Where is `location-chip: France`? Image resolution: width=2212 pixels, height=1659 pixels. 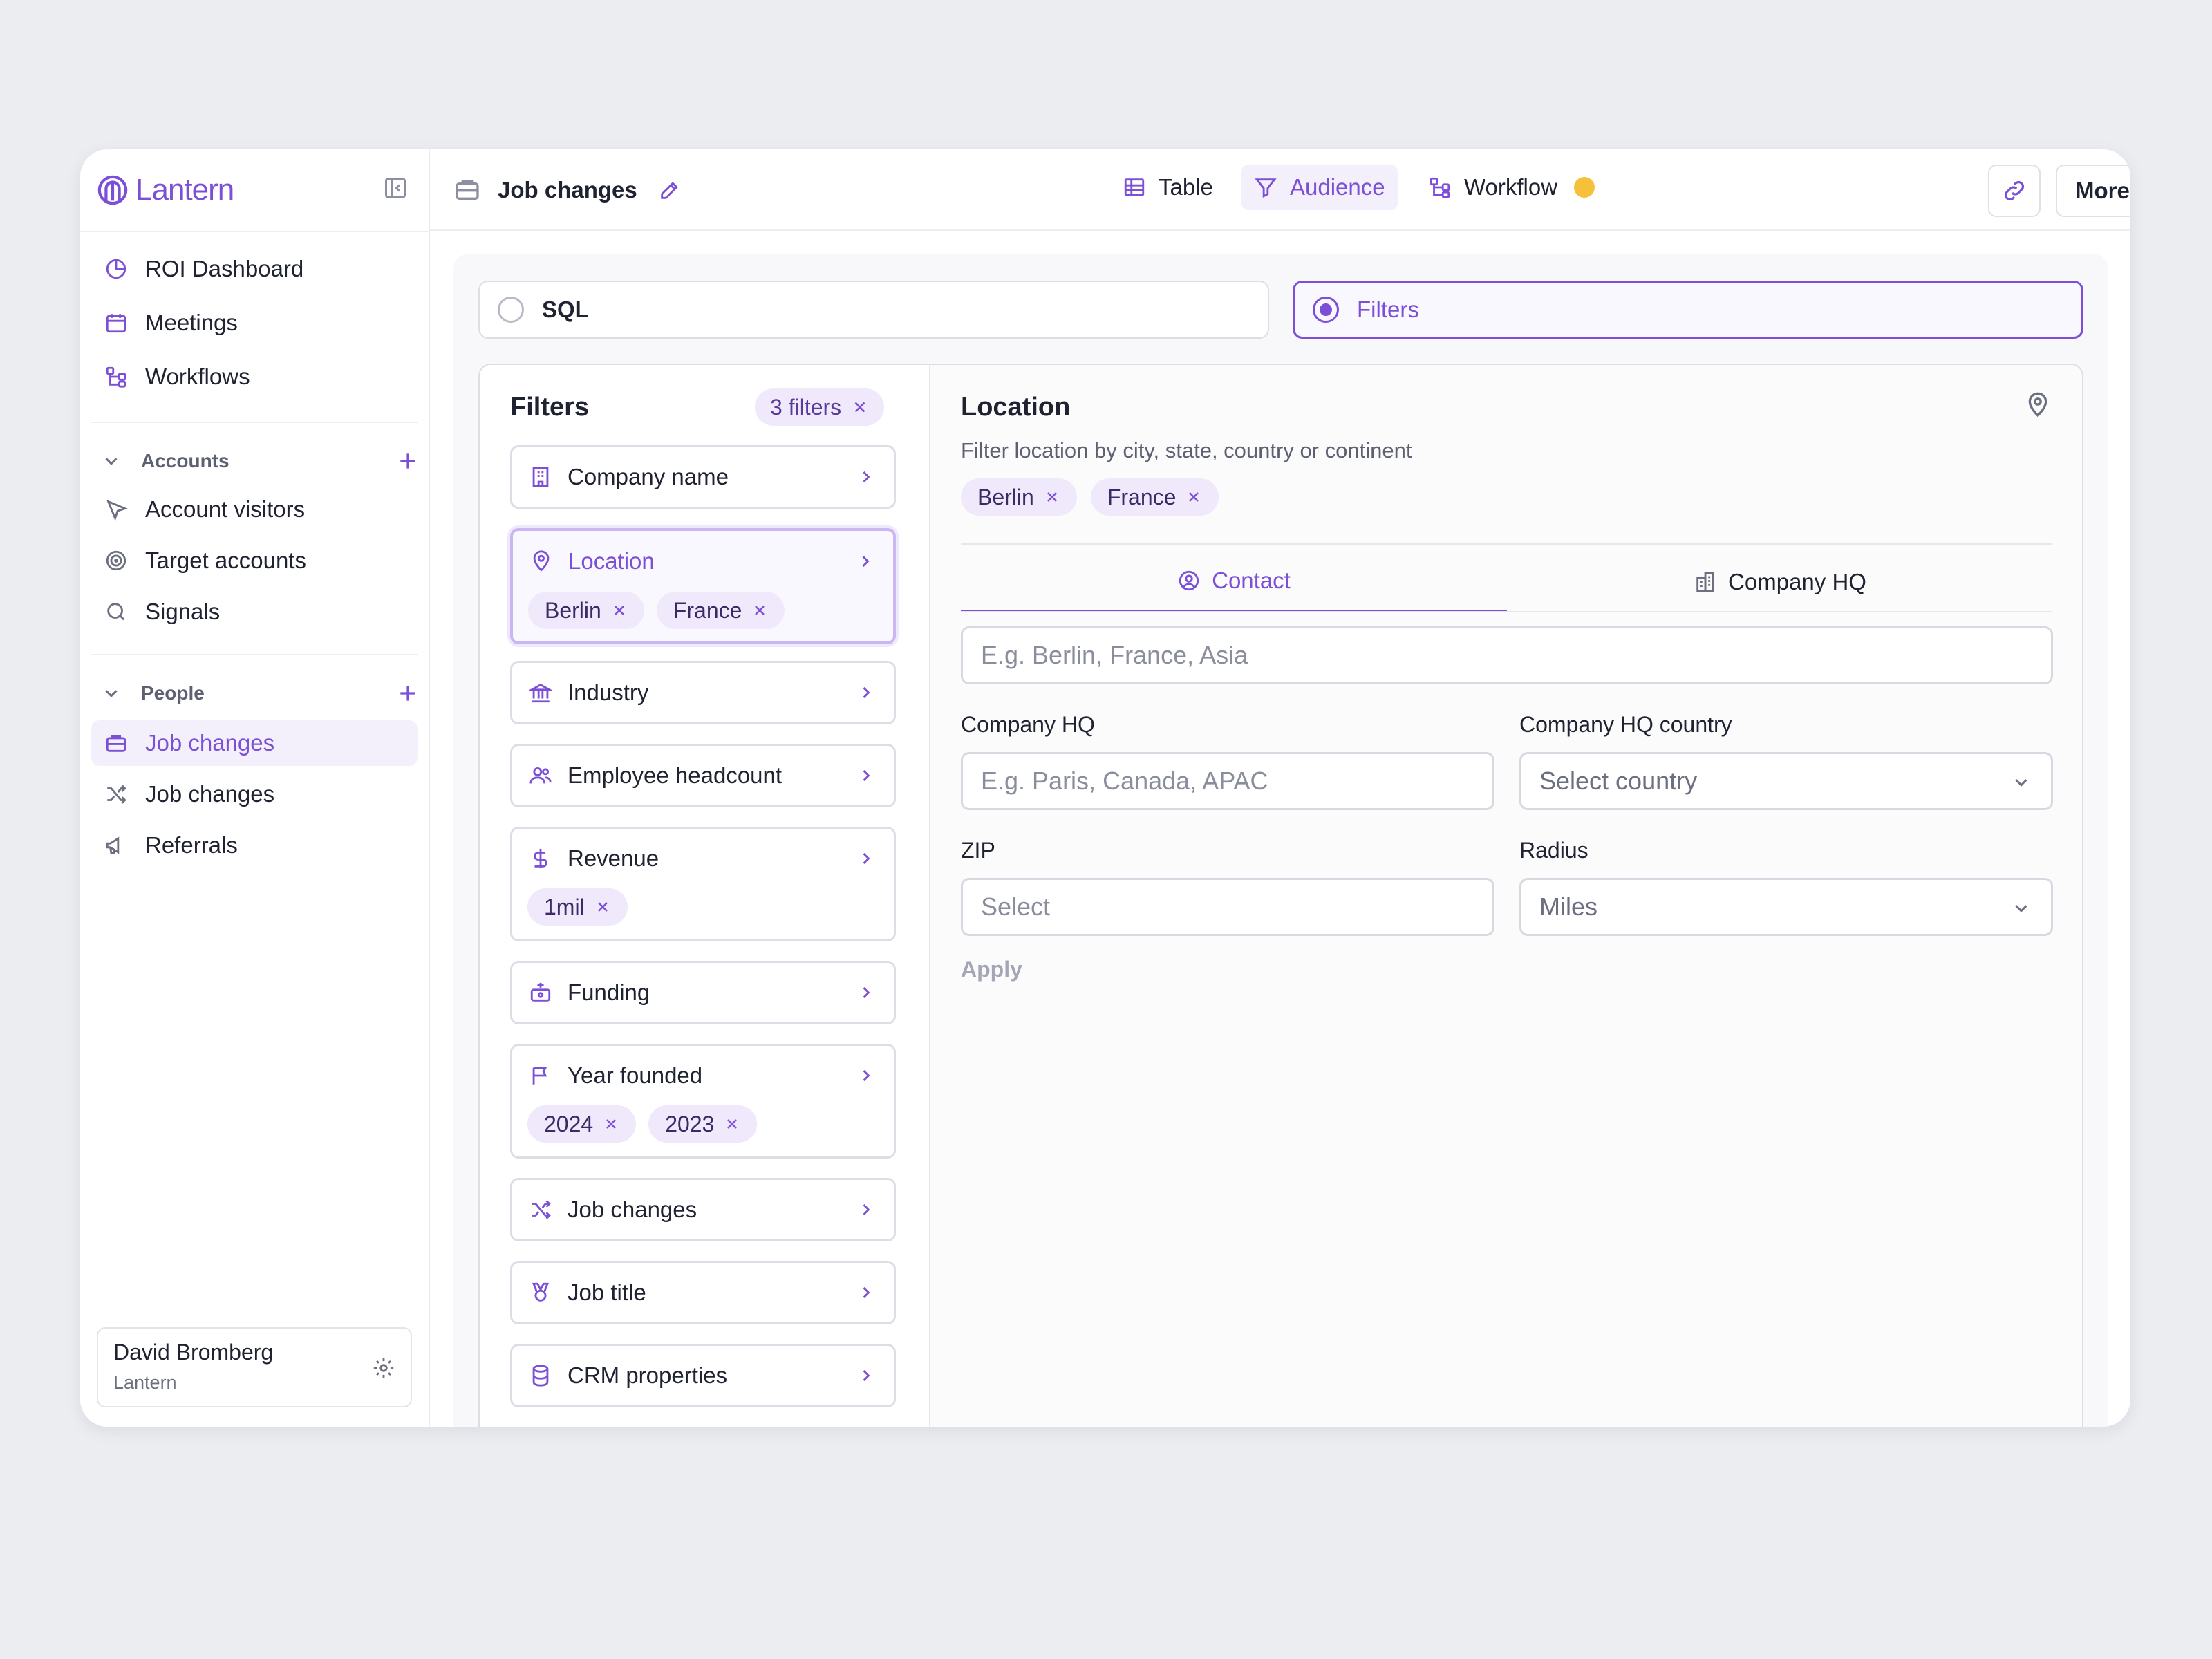 location-chip: France is located at coordinates (1154, 497).